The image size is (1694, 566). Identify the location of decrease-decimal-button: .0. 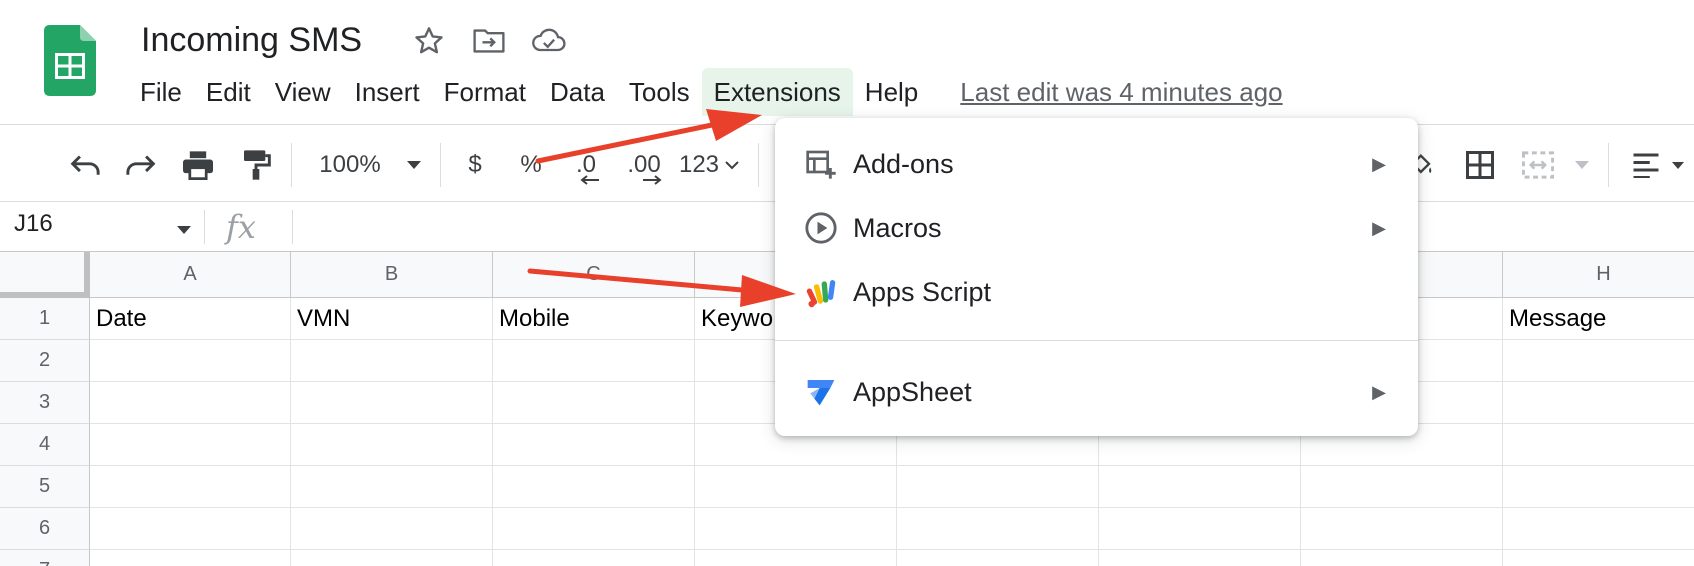
(586, 165).